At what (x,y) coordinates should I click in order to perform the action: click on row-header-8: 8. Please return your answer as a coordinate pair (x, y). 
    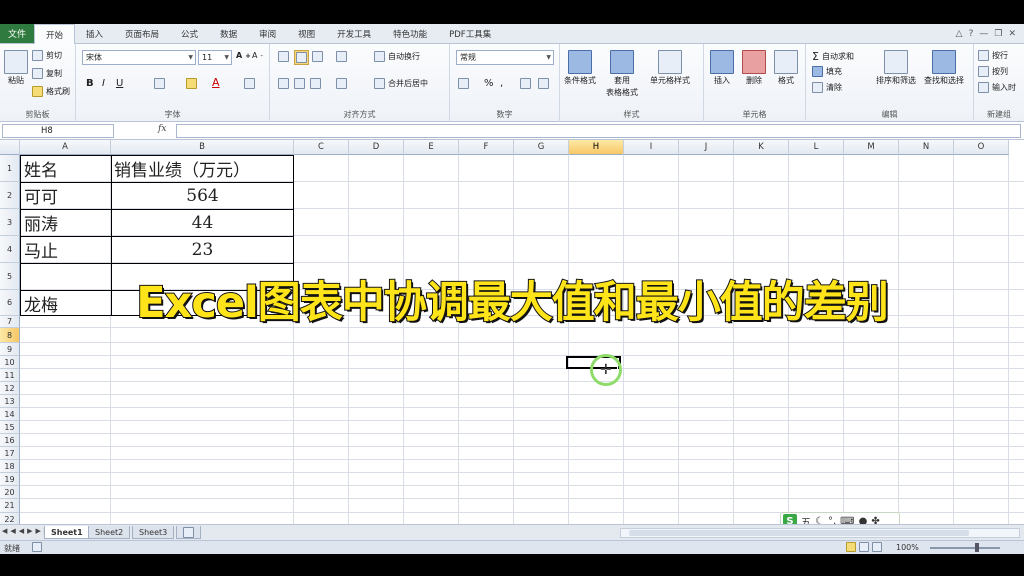
    Looking at the image, I should click on (10, 335).